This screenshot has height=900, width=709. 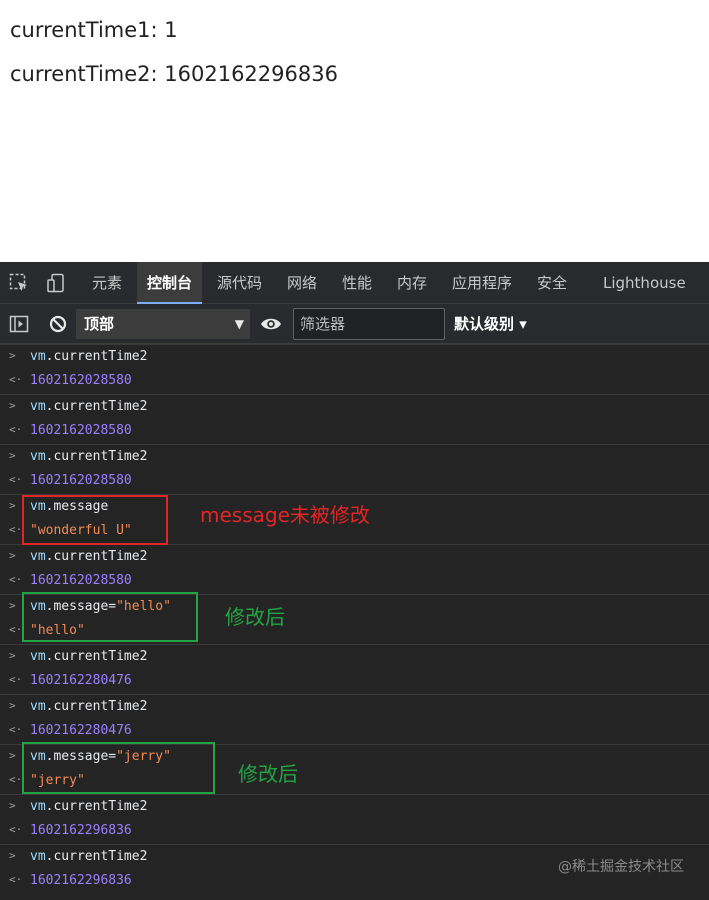 I want to click on console-toolbar: 顶部 ▼ 默认级别 ▾, so click(x=354, y=324).